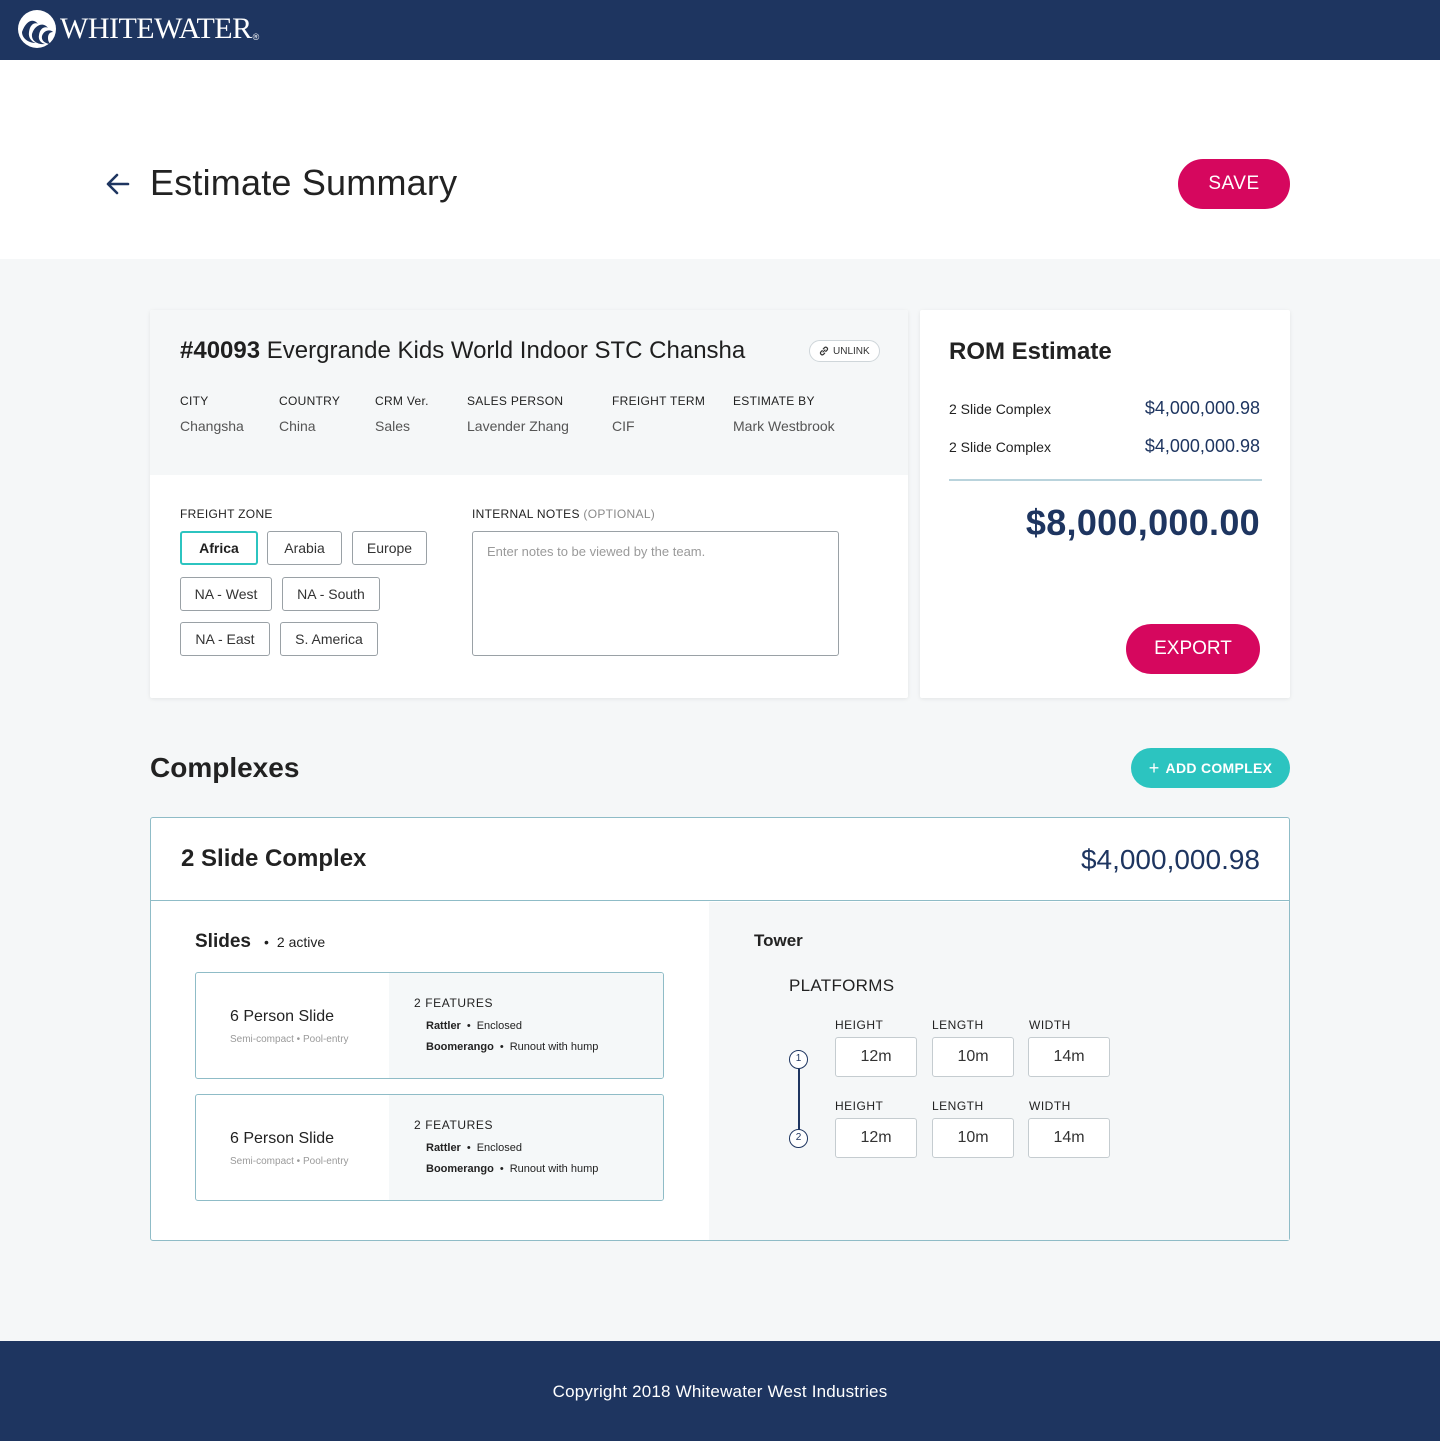  I want to click on save-button: SAVE, so click(1234, 184).